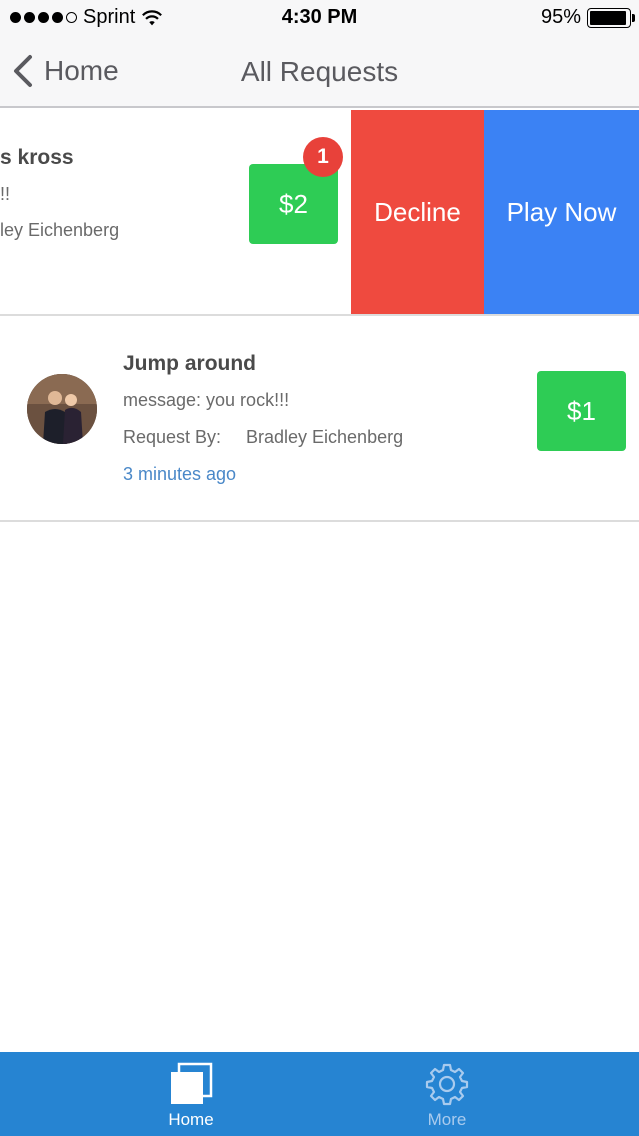 The height and width of the screenshot is (1136, 639). What do you see at coordinates (5, 194) in the screenshot?
I see `request-message: !!` at bounding box center [5, 194].